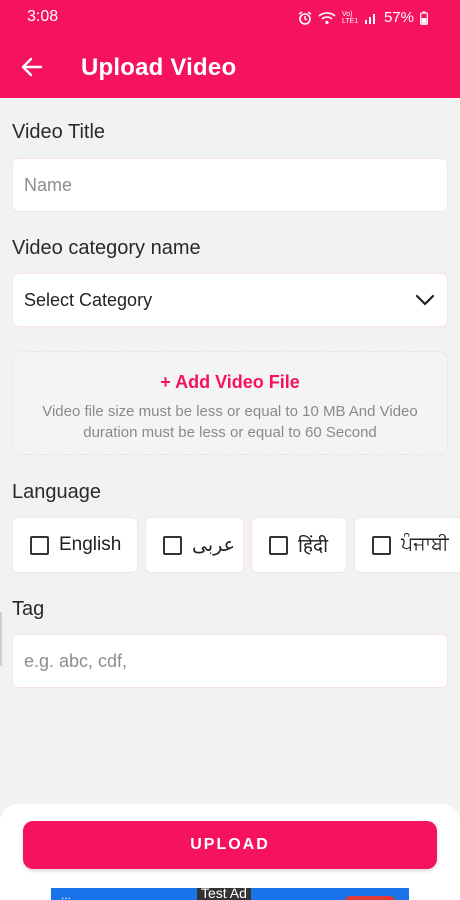  I want to click on category-selected-value: Select Category, so click(88, 299).